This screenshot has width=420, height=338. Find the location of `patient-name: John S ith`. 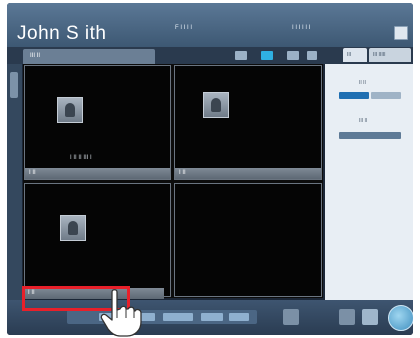

patient-name: John S ith is located at coordinates (62, 33).